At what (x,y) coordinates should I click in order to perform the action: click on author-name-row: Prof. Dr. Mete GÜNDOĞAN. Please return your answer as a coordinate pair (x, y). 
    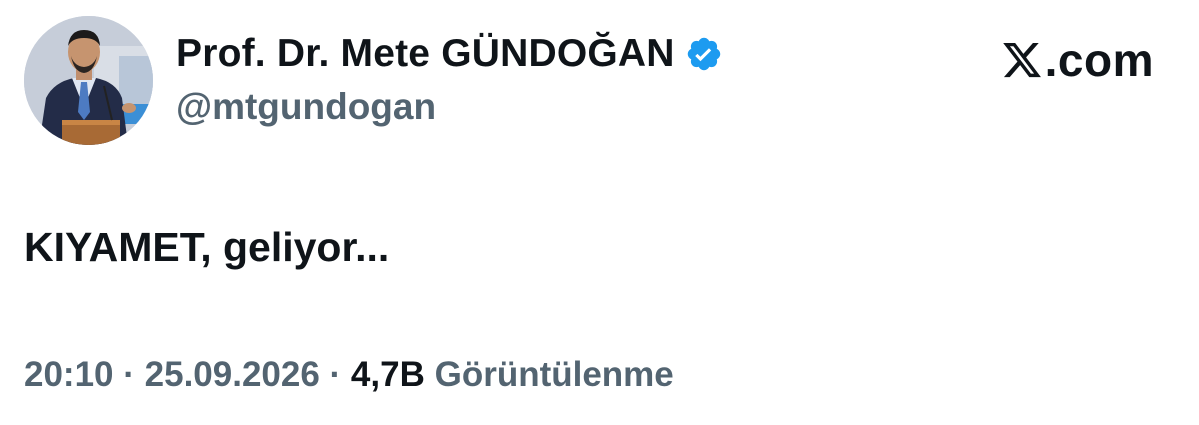
    Looking at the image, I should click on (449, 54).